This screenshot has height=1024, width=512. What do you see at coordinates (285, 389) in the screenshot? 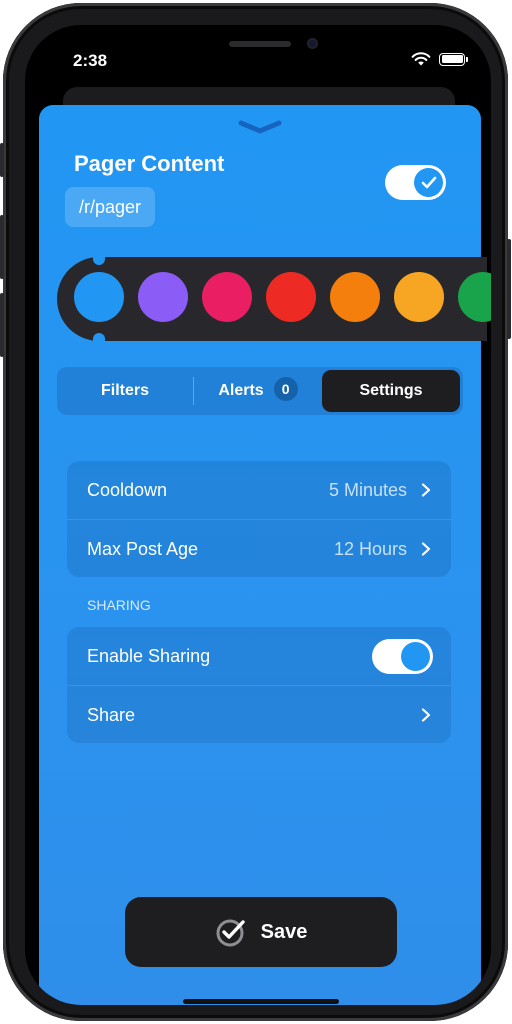
I see `alerts-count-badge: 0` at bounding box center [285, 389].